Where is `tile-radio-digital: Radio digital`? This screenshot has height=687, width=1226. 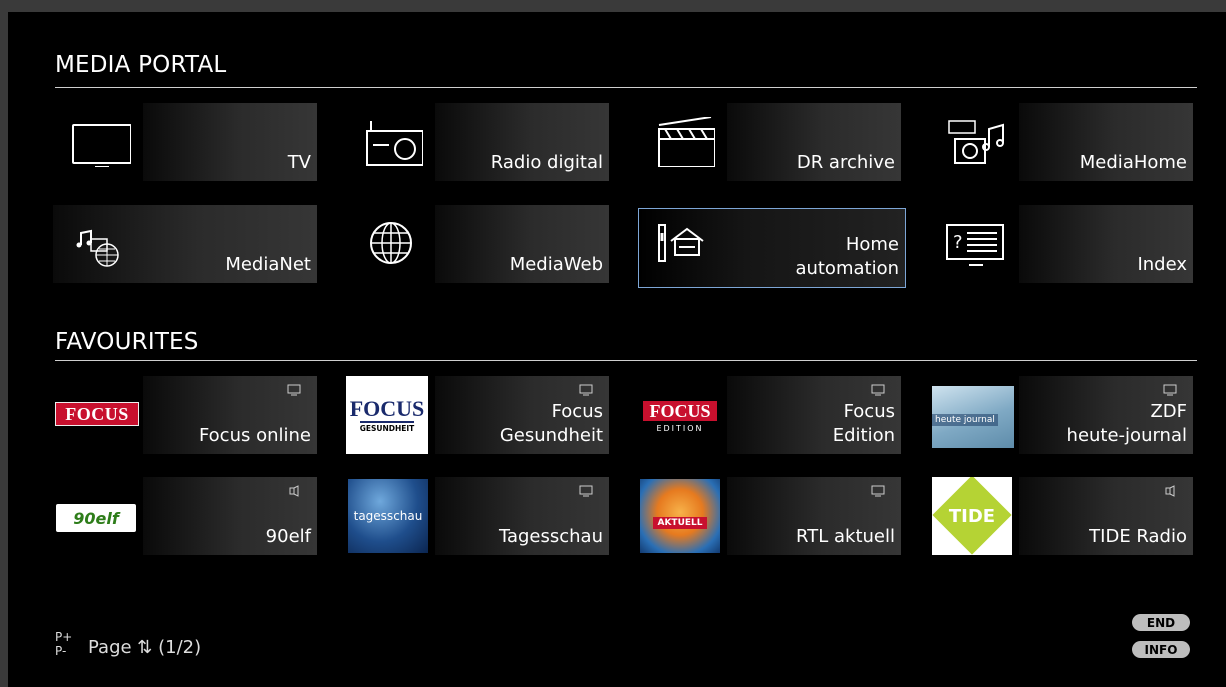
tile-radio-digital: Radio digital is located at coordinates (477, 142).